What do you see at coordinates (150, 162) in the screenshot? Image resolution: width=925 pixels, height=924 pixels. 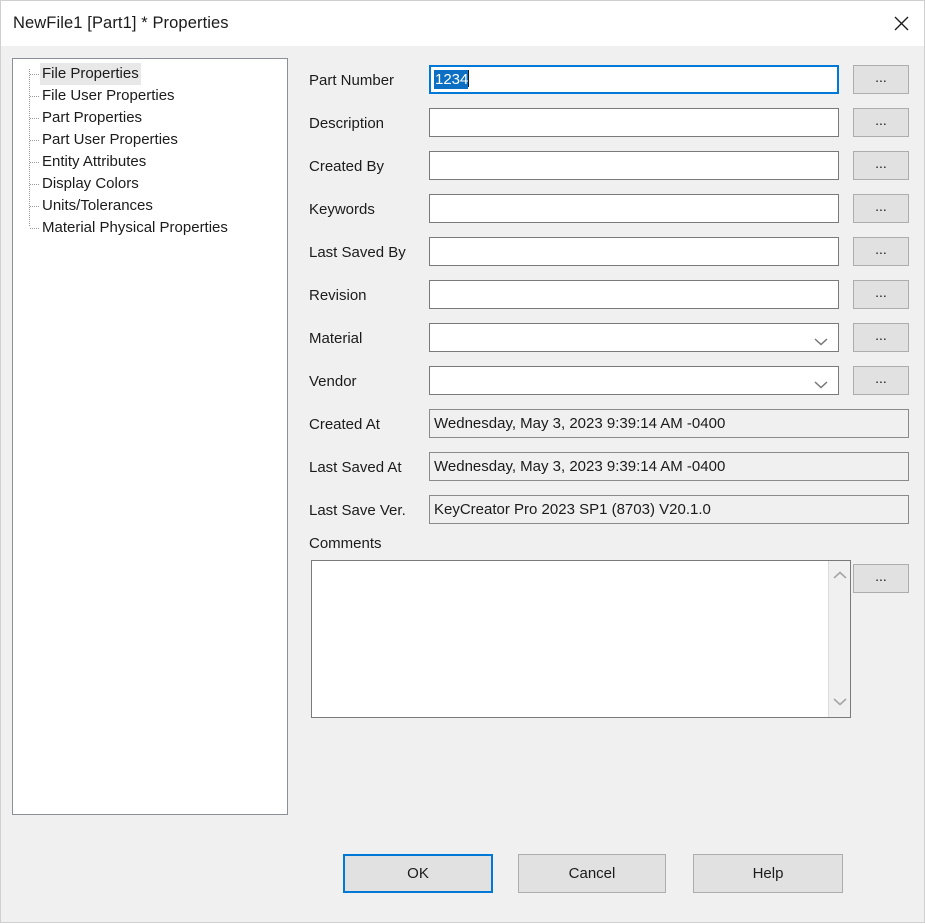 I see `tree-item-entity-attributes: Entity Attributes` at bounding box center [150, 162].